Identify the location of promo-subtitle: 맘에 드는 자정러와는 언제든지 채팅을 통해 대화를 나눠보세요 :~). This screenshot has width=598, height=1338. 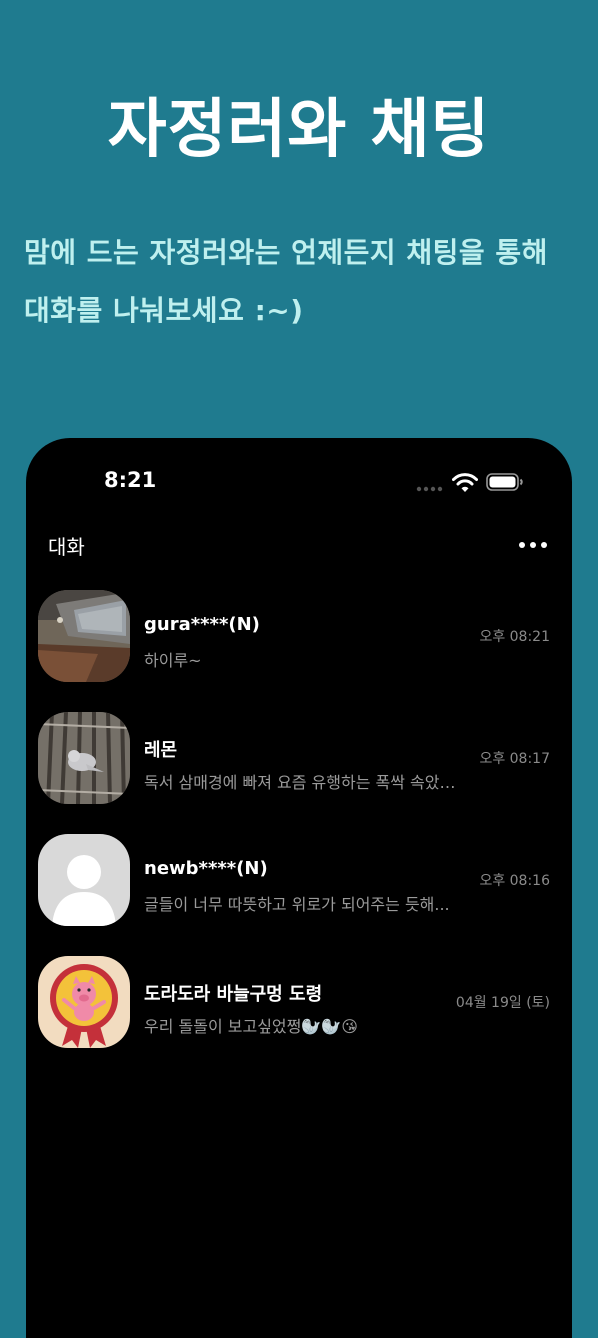
(286, 281).